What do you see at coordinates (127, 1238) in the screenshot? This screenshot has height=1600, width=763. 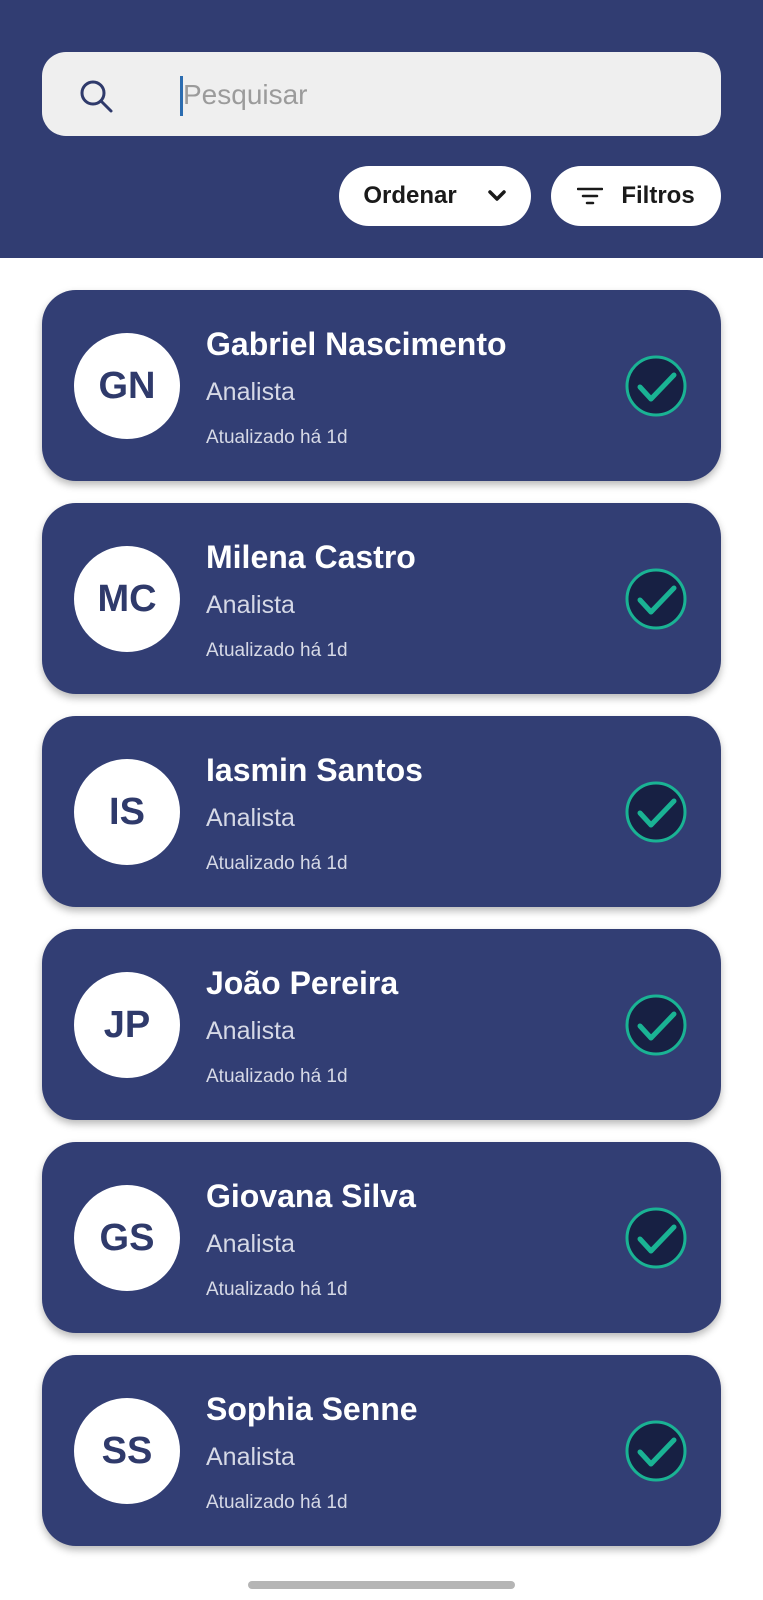 I see `avatar: GS` at bounding box center [127, 1238].